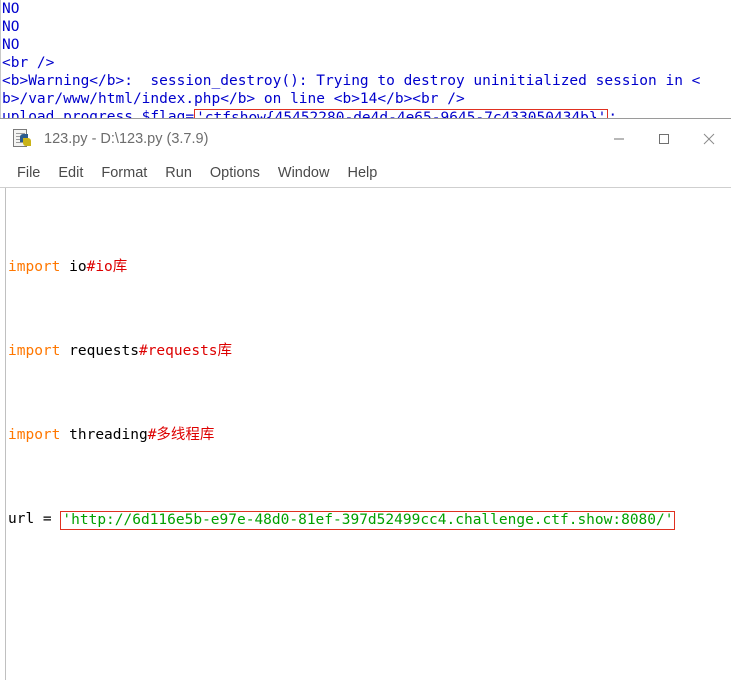 The image size is (731, 680). I want to click on menu-item-run: Run, so click(178, 173).